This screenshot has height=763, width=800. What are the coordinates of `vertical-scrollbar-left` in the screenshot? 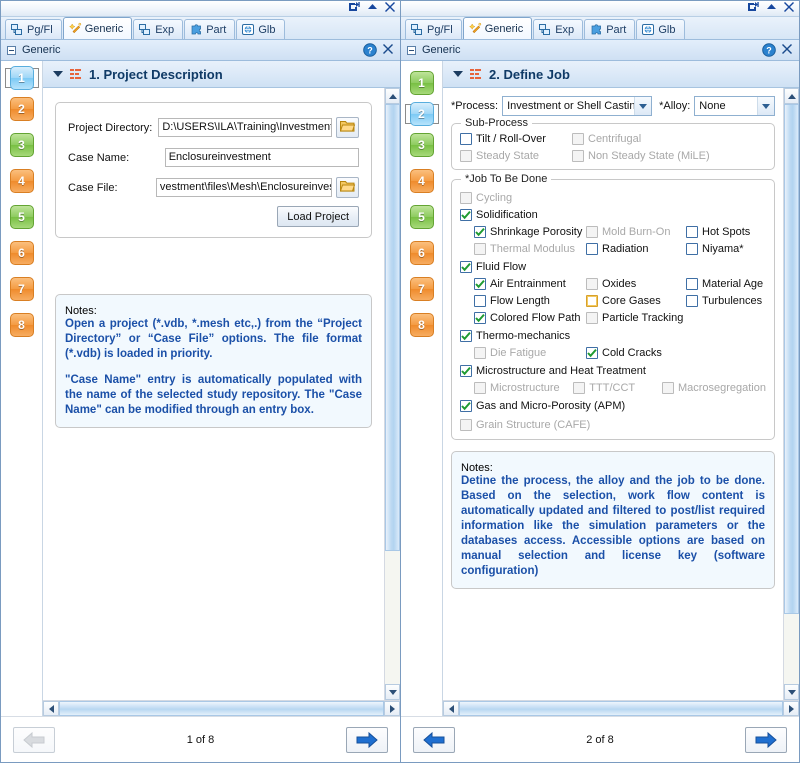 It's located at (392, 394).